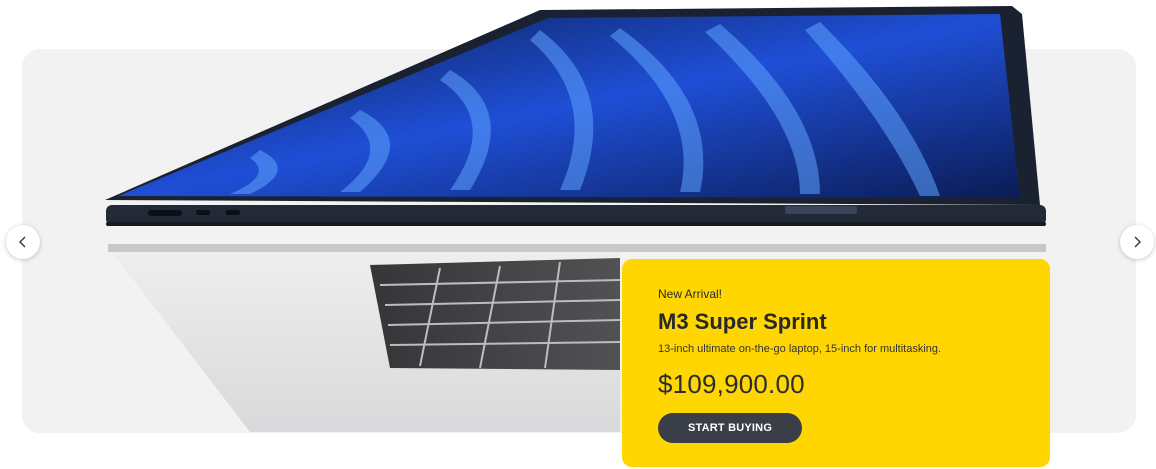  What do you see at coordinates (742, 321) in the screenshot?
I see `promo-title: M3 Super Sprint` at bounding box center [742, 321].